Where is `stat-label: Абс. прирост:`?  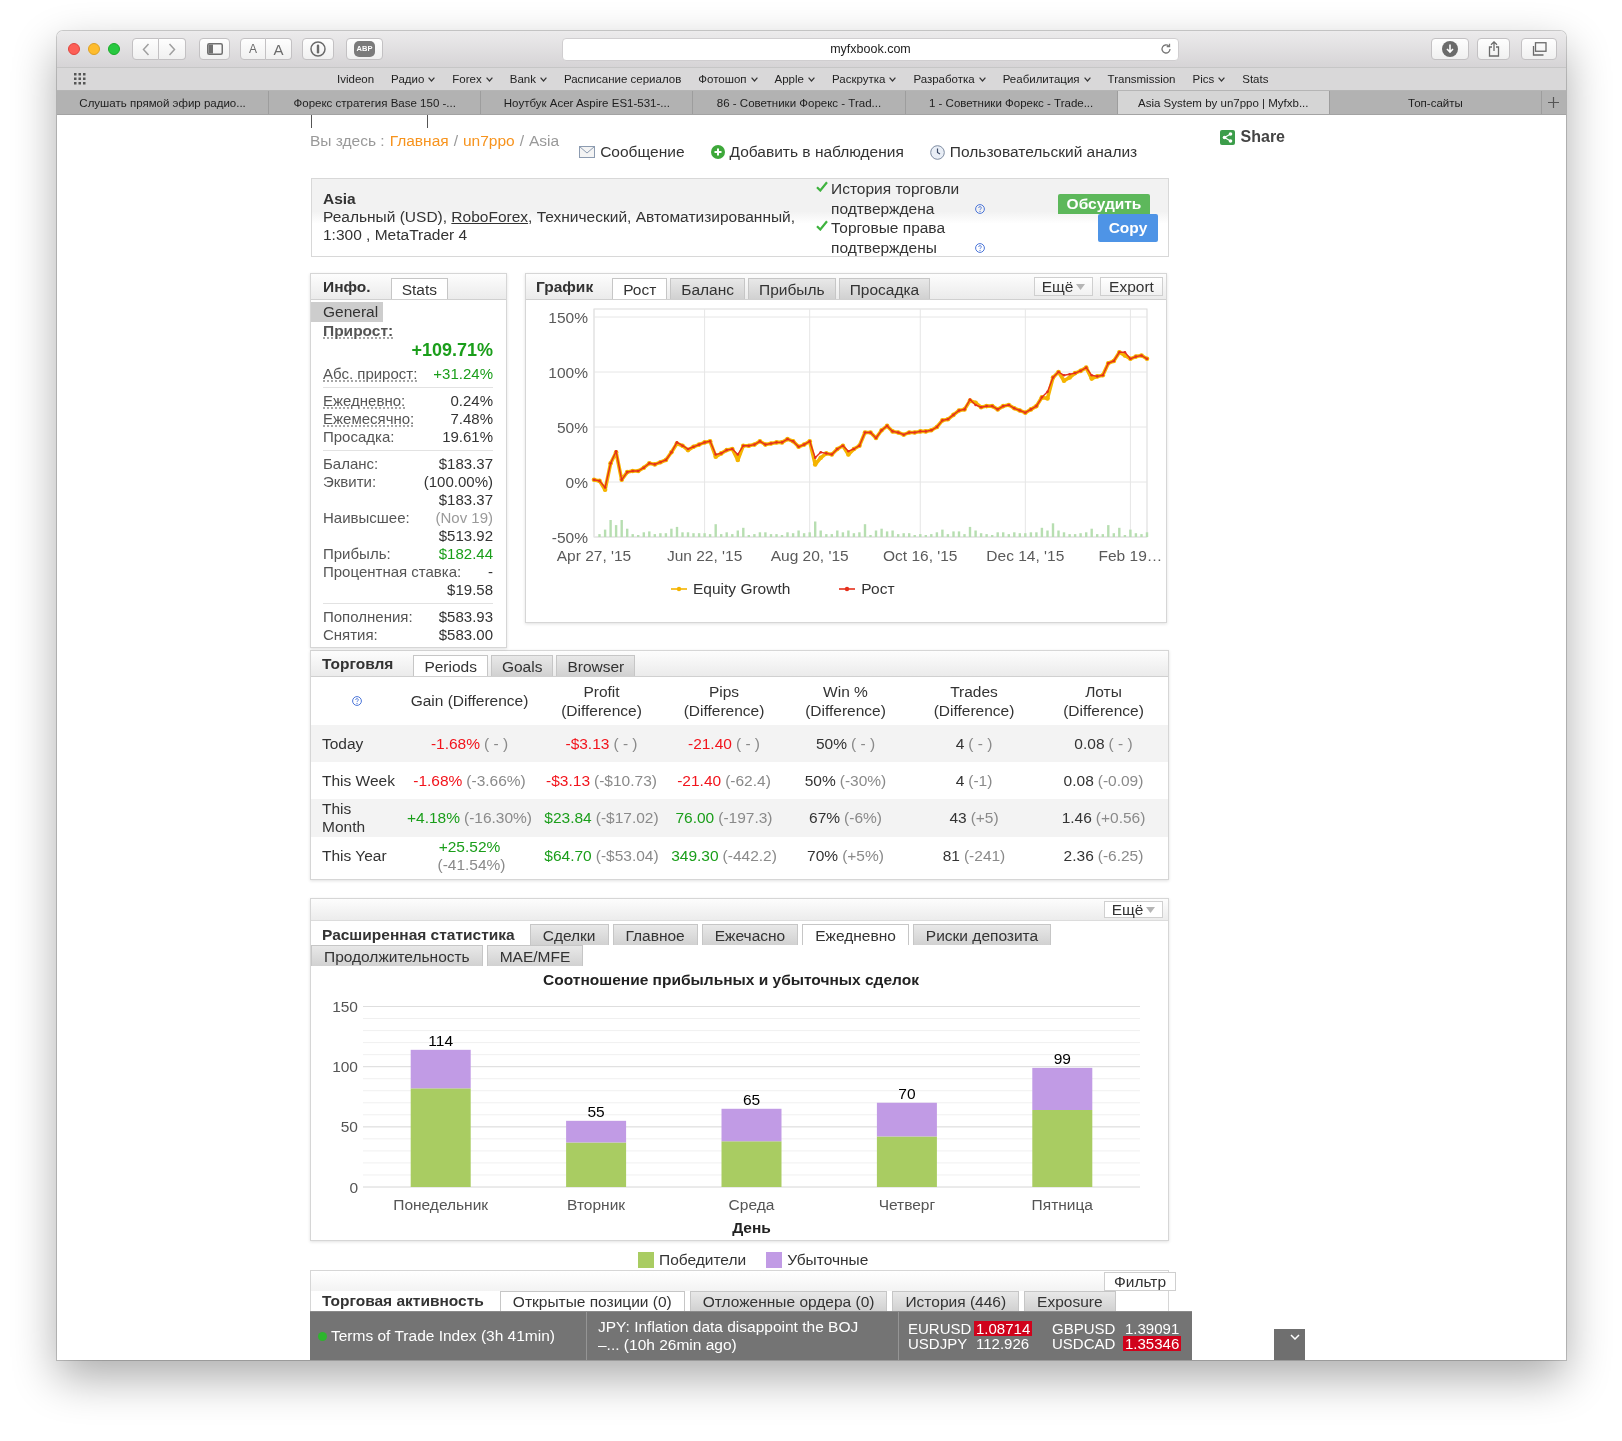 stat-label: Абс. прирост: is located at coordinates (370, 374).